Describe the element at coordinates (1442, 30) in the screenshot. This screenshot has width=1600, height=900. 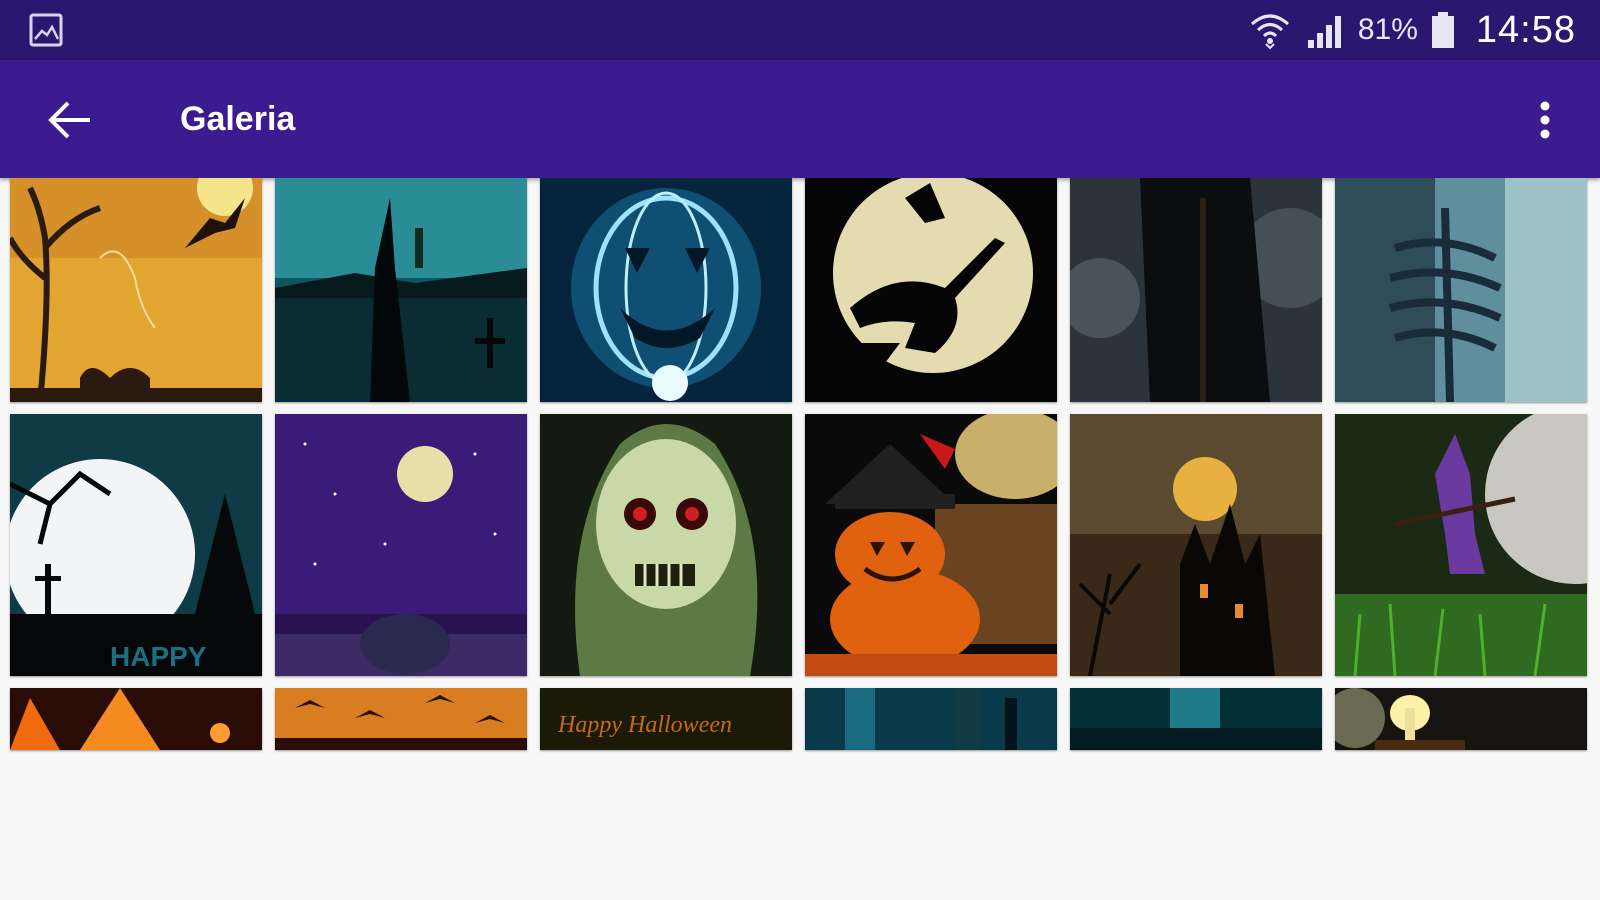
I see `battery-icon` at that location.